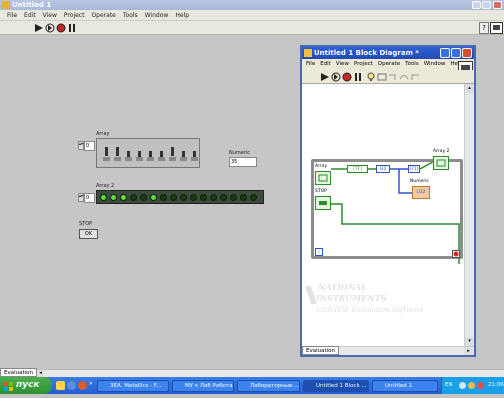 This screenshot has height=398, width=504. Describe the element at coordinates (342, 64) in the screenshot. I see `bd-menu-view: View` at that location.